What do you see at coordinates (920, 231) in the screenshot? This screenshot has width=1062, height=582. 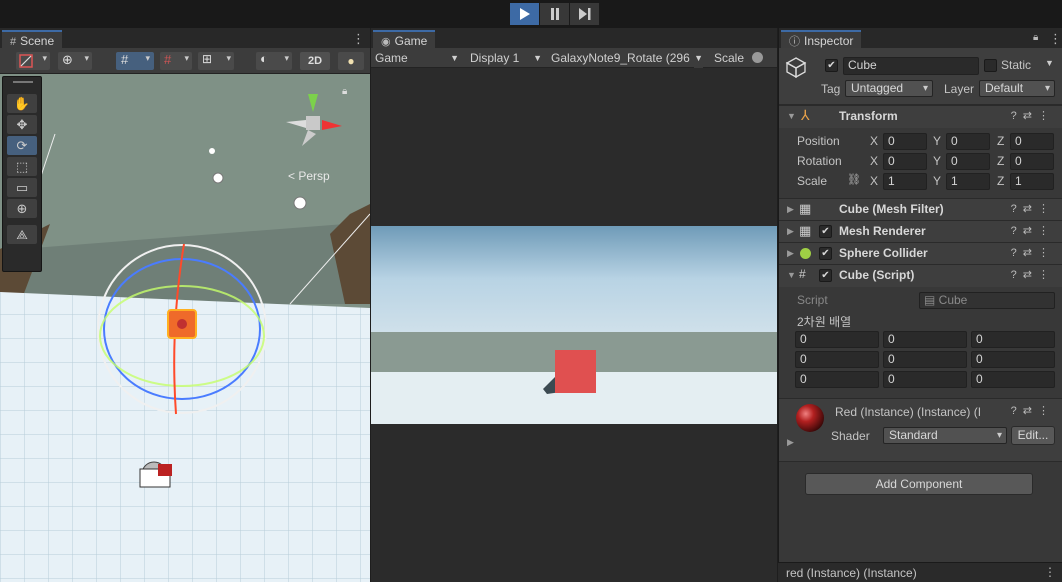 I see `mesh-renderer-header: ▶ ▦ ✔ Mesh Renderer ?⇄⋮` at bounding box center [920, 231].